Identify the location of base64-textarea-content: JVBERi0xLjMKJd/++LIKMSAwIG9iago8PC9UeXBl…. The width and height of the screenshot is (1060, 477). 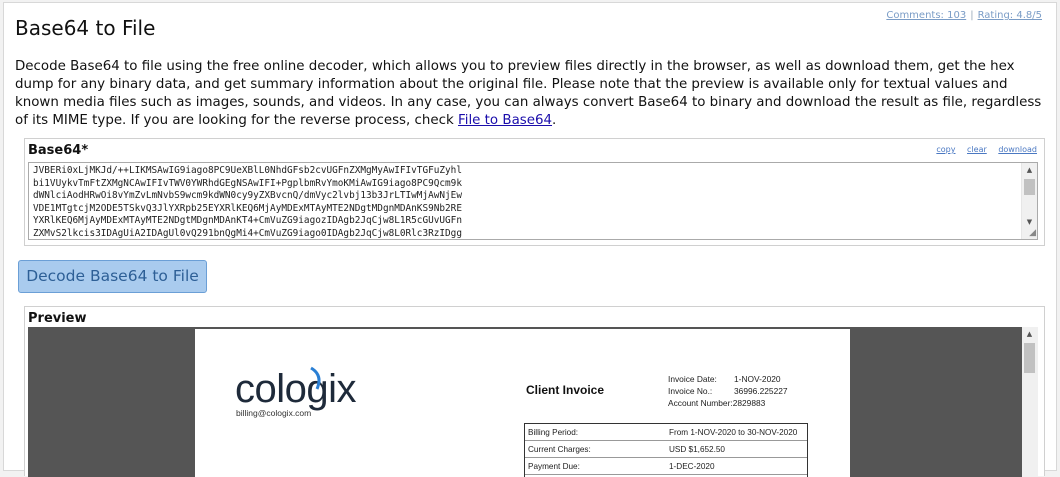
(525, 202).